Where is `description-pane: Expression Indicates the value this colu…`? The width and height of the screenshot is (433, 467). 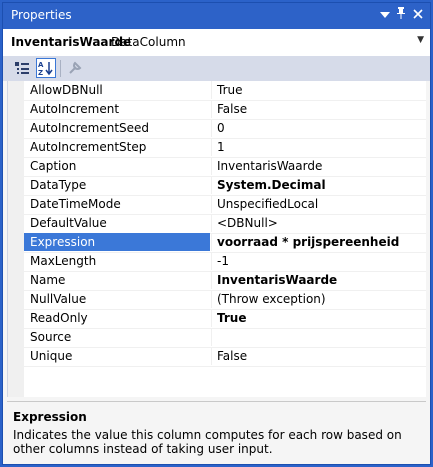
description-pane: Expression Indicates the value this colu… is located at coordinates (216, 431).